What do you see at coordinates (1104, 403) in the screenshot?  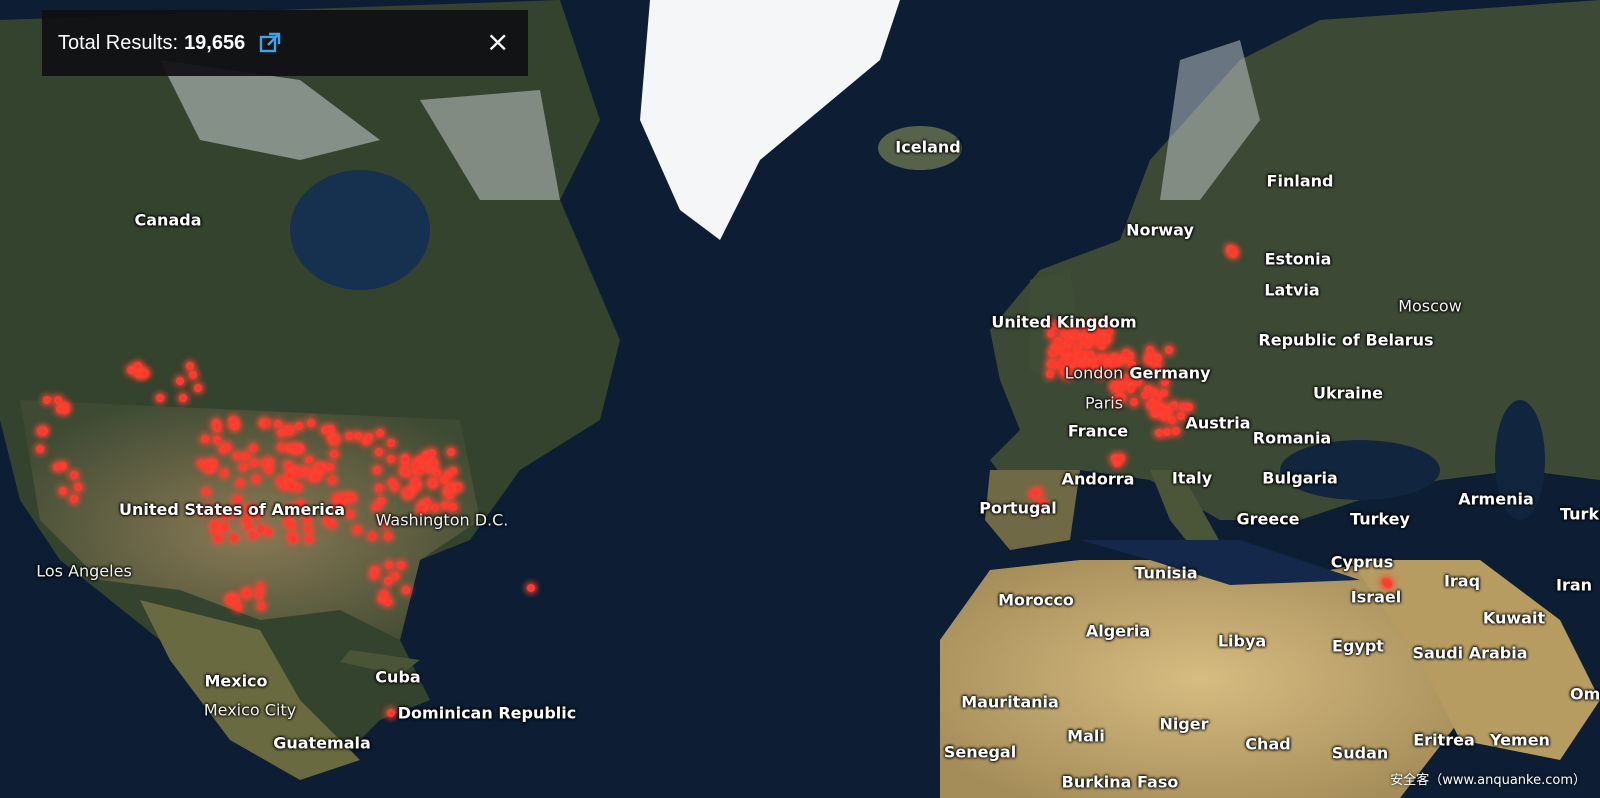 I see `label-paris: Paris` at bounding box center [1104, 403].